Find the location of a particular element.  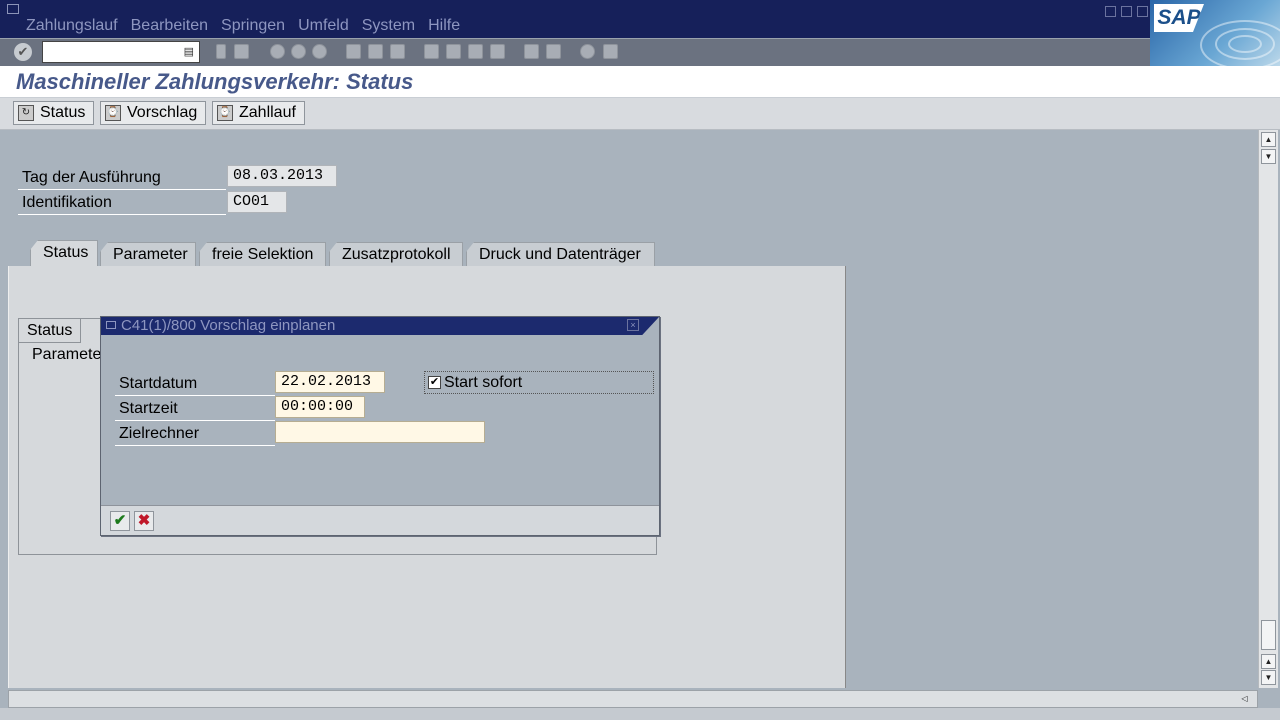

vorschlag-button: ⌚ Vorschlag is located at coordinates (153, 113).